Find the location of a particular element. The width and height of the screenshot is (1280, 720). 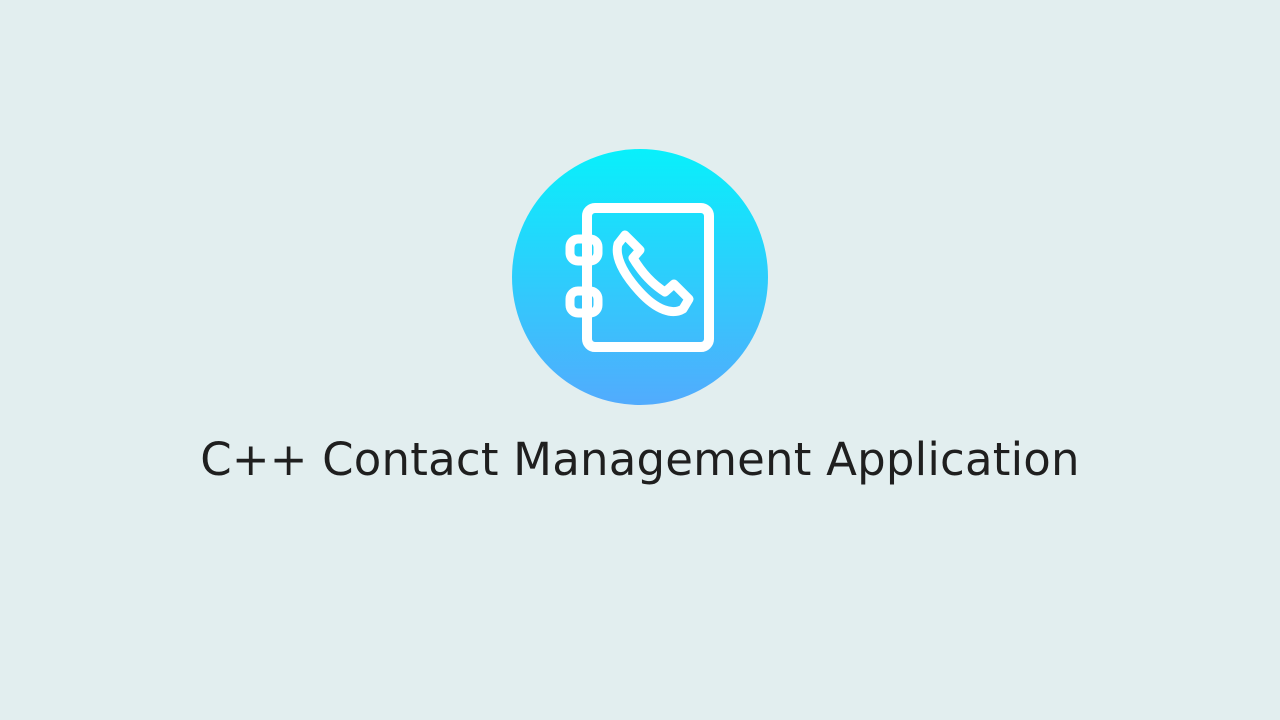

address-book-phone-icon is located at coordinates (639, 277).